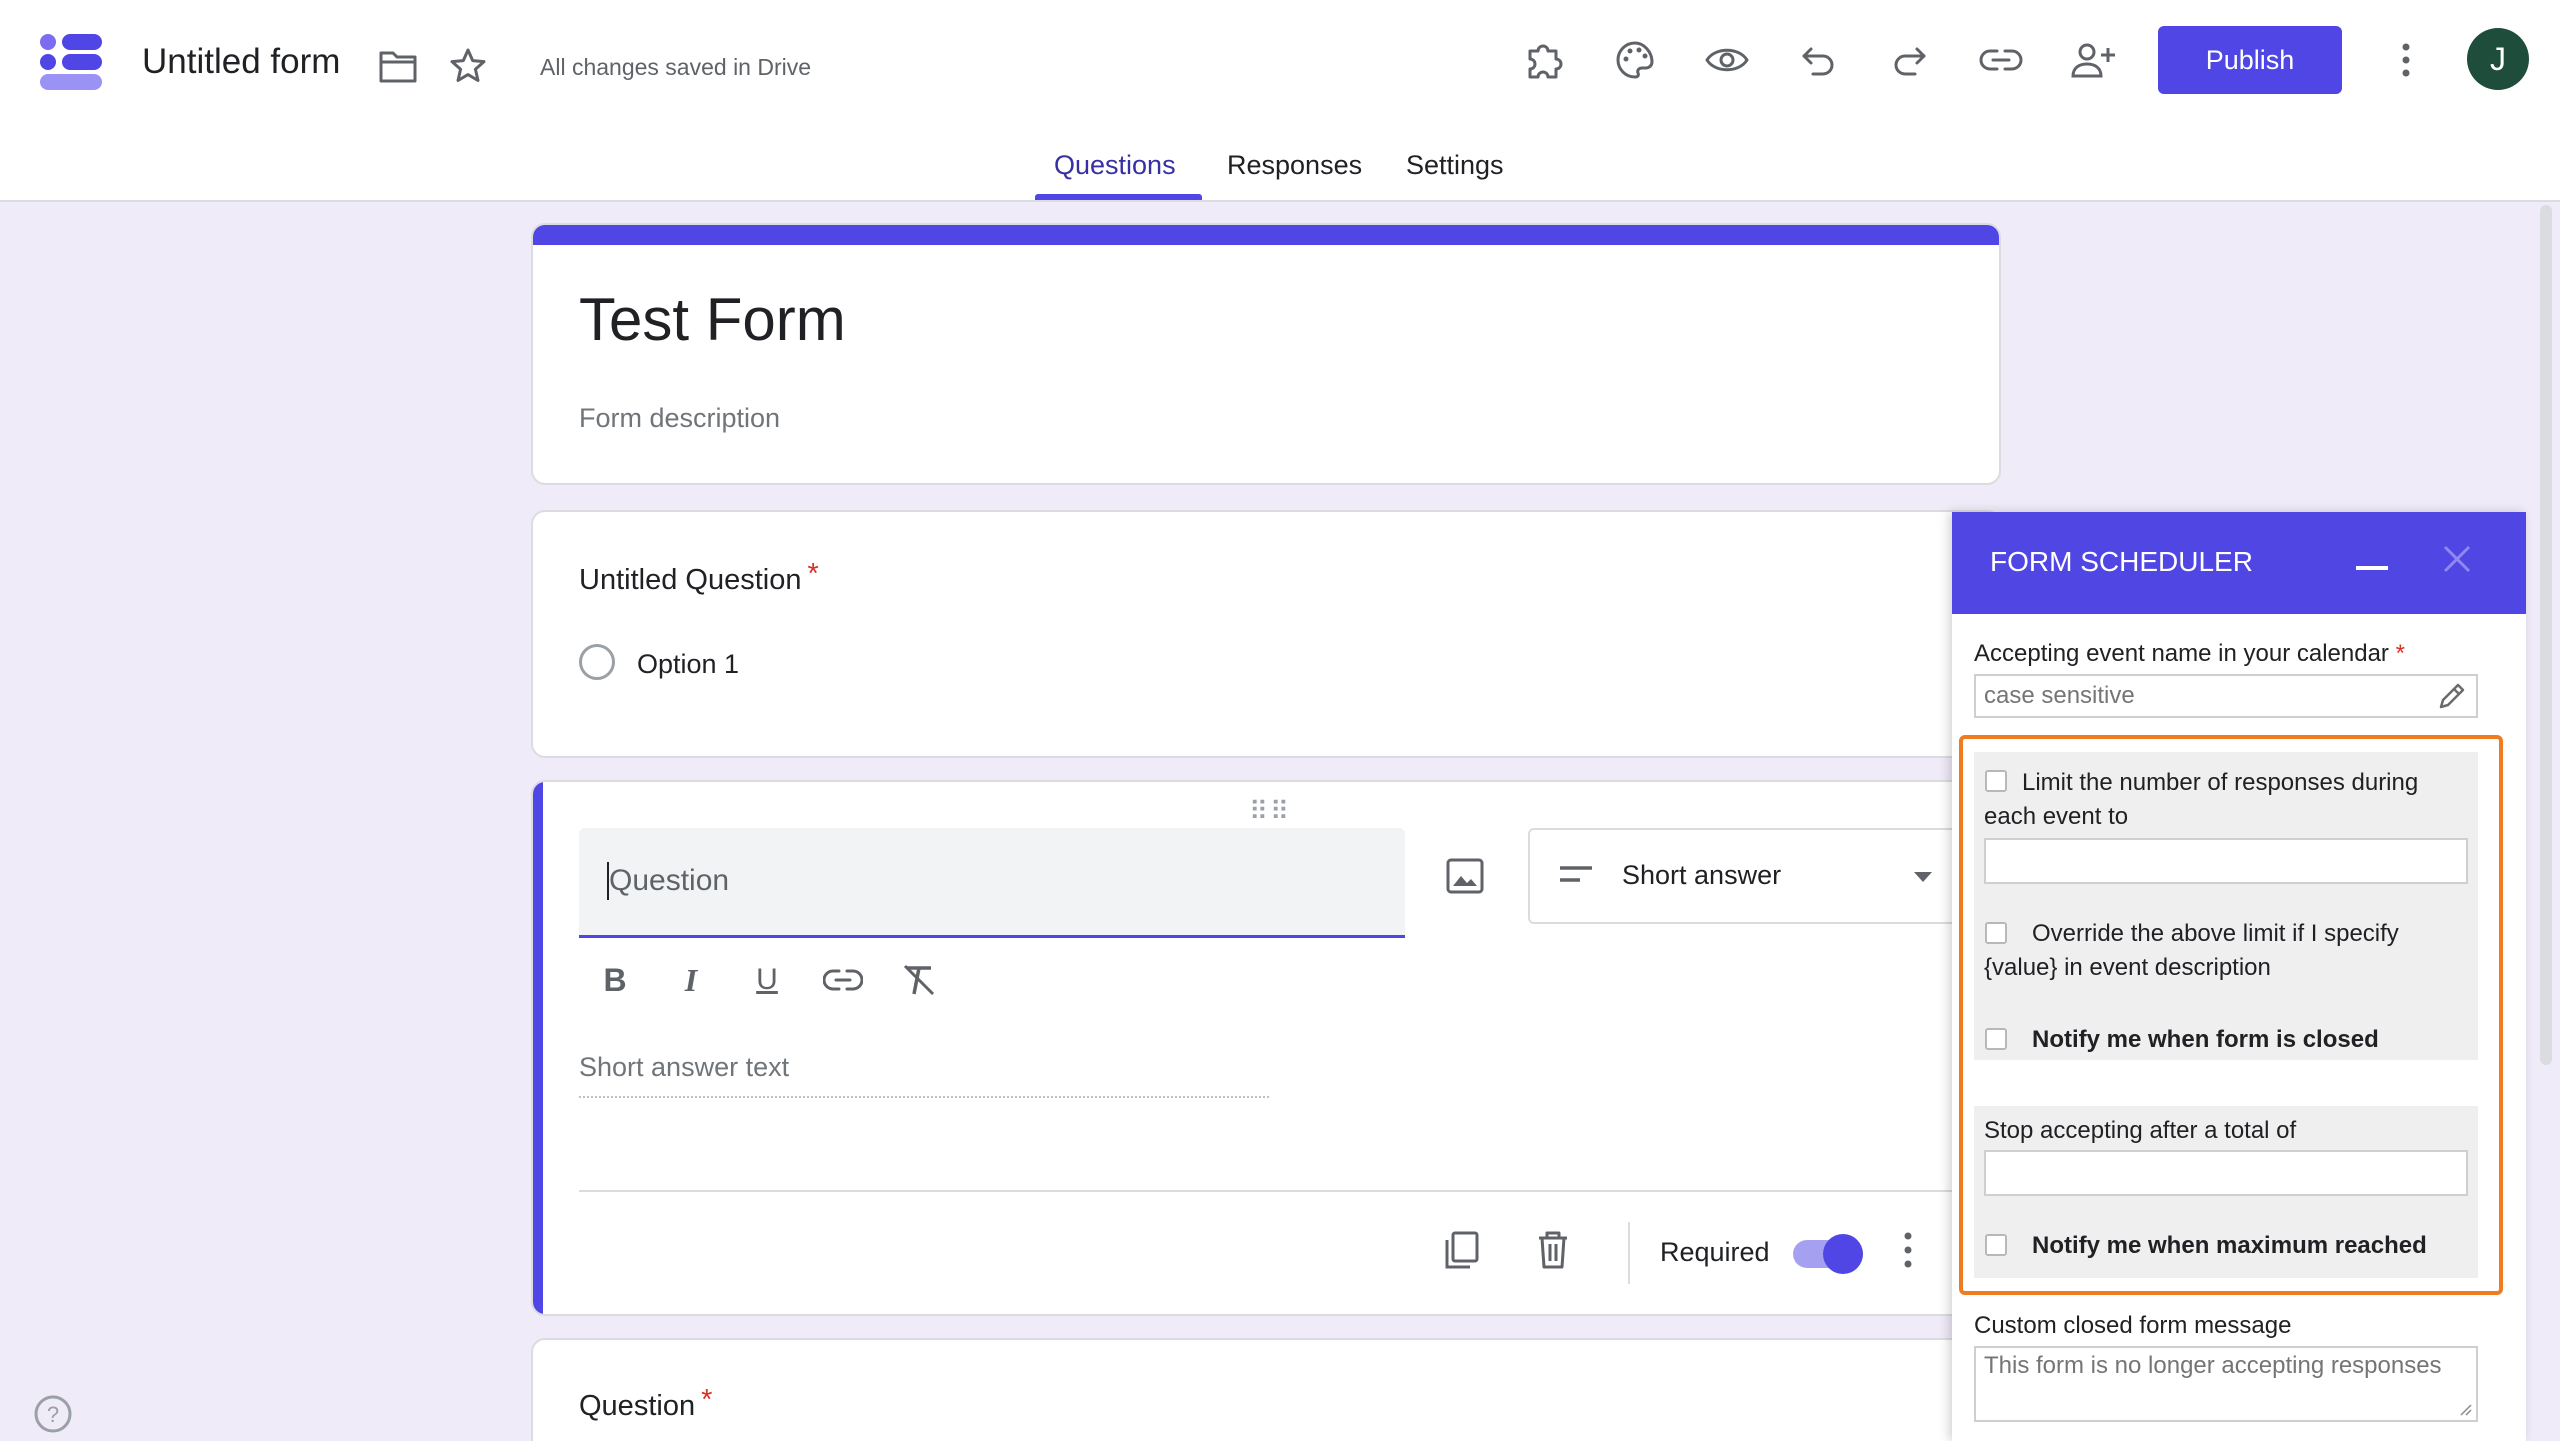 The image size is (2560, 1441). What do you see at coordinates (1289, 1191) in the screenshot?
I see `card-footer-divider` at bounding box center [1289, 1191].